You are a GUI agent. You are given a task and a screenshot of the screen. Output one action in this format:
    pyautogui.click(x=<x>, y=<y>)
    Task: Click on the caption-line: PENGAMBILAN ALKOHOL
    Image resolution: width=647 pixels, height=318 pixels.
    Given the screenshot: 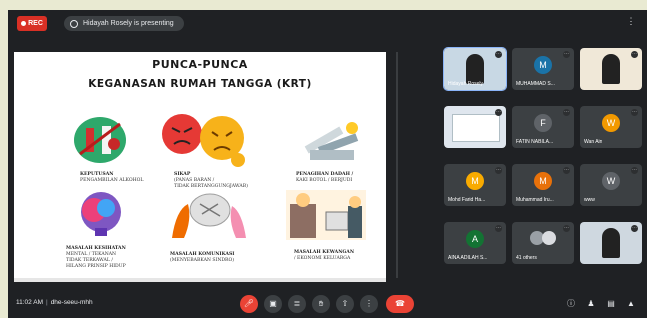 What is the action you would take?
    pyautogui.click(x=112, y=180)
    